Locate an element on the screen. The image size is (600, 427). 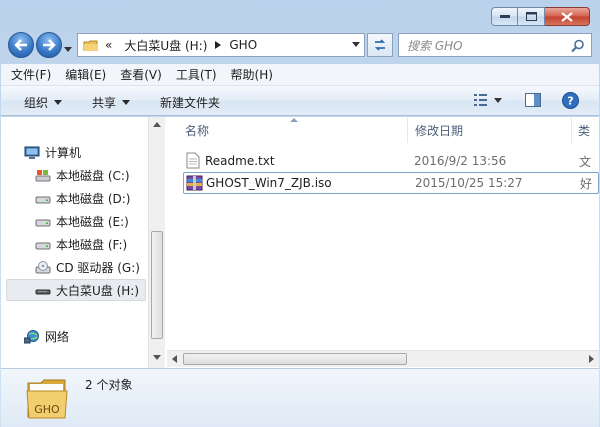
minimize-button is located at coordinates (504, 16).